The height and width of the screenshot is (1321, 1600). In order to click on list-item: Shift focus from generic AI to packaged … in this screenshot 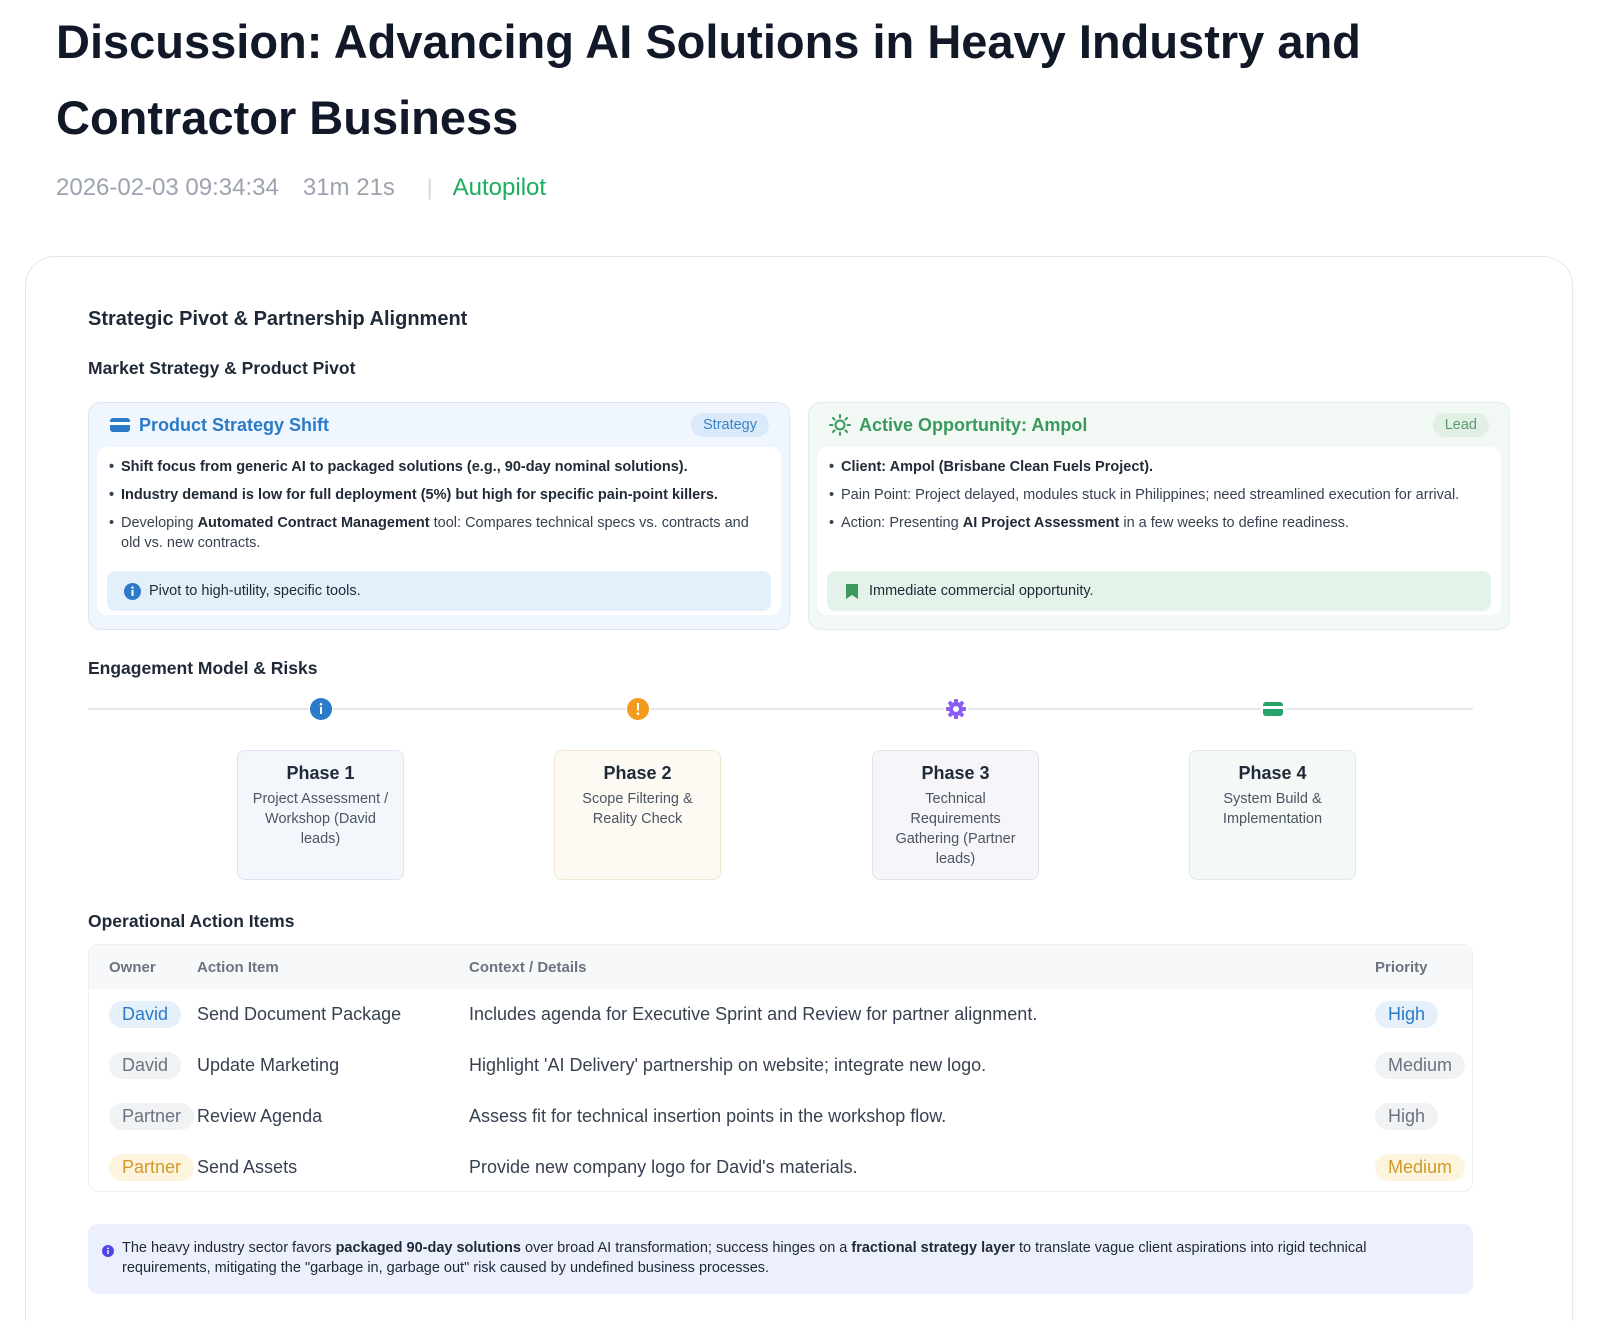, I will do `click(440, 467)`.